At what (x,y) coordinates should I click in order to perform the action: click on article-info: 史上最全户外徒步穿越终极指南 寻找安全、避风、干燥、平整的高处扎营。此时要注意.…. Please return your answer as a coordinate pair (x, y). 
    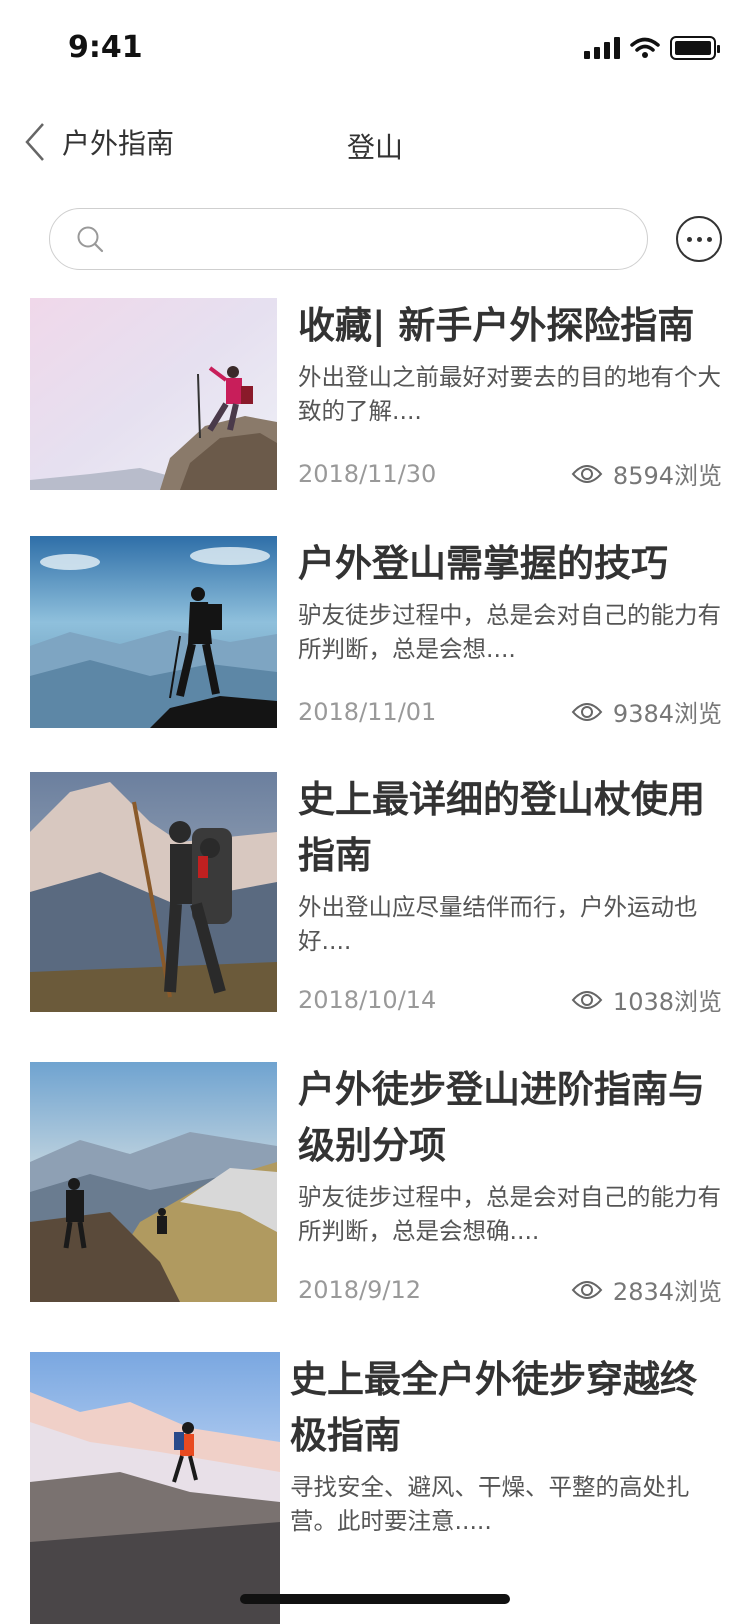
    Looking at the image, I should click on (502, 1445).